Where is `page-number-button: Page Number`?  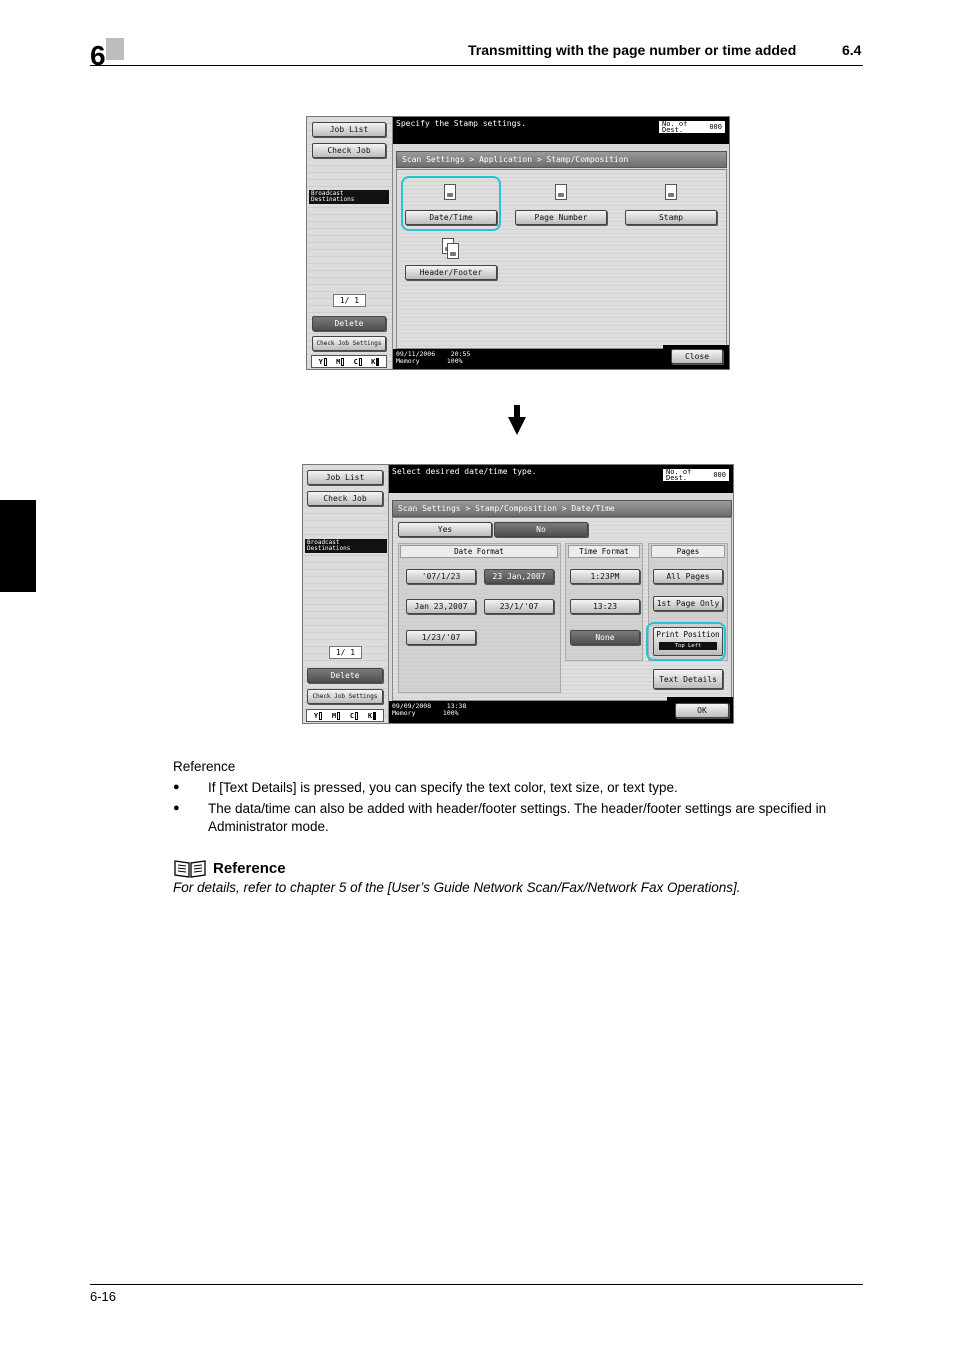
page-number-button: Page Number is located at coordinates (561, 217).